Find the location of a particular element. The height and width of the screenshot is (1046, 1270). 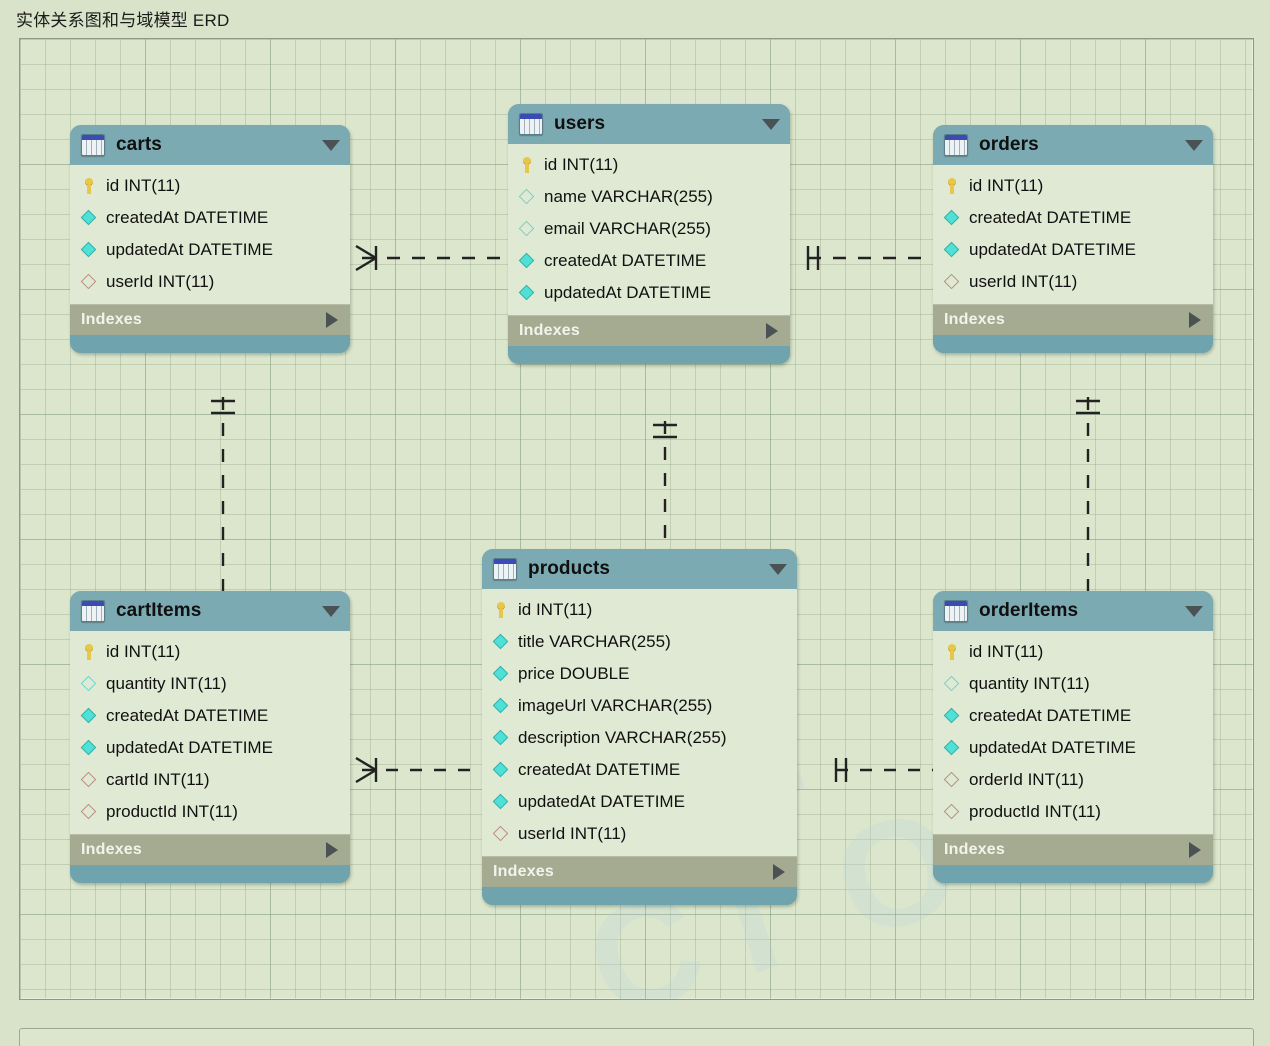

table-row: email VARCHAR(255) is located at coordinates (649, 229).